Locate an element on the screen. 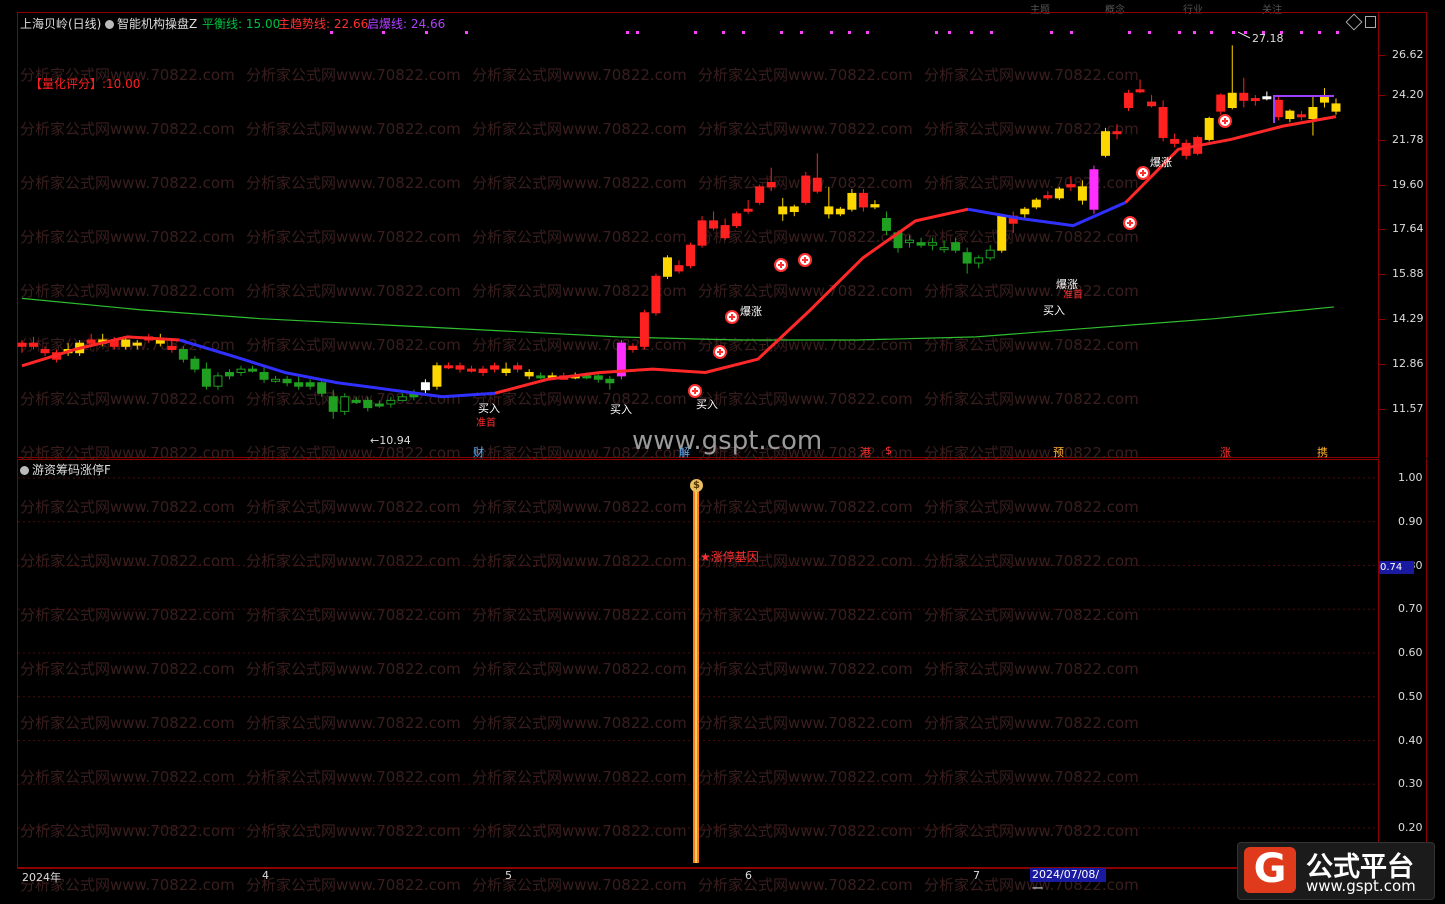 The width and height of the screenshot is (1445, 904). indicator-toggle: 智能机构操盘Z is located at coordinates (151, 23).